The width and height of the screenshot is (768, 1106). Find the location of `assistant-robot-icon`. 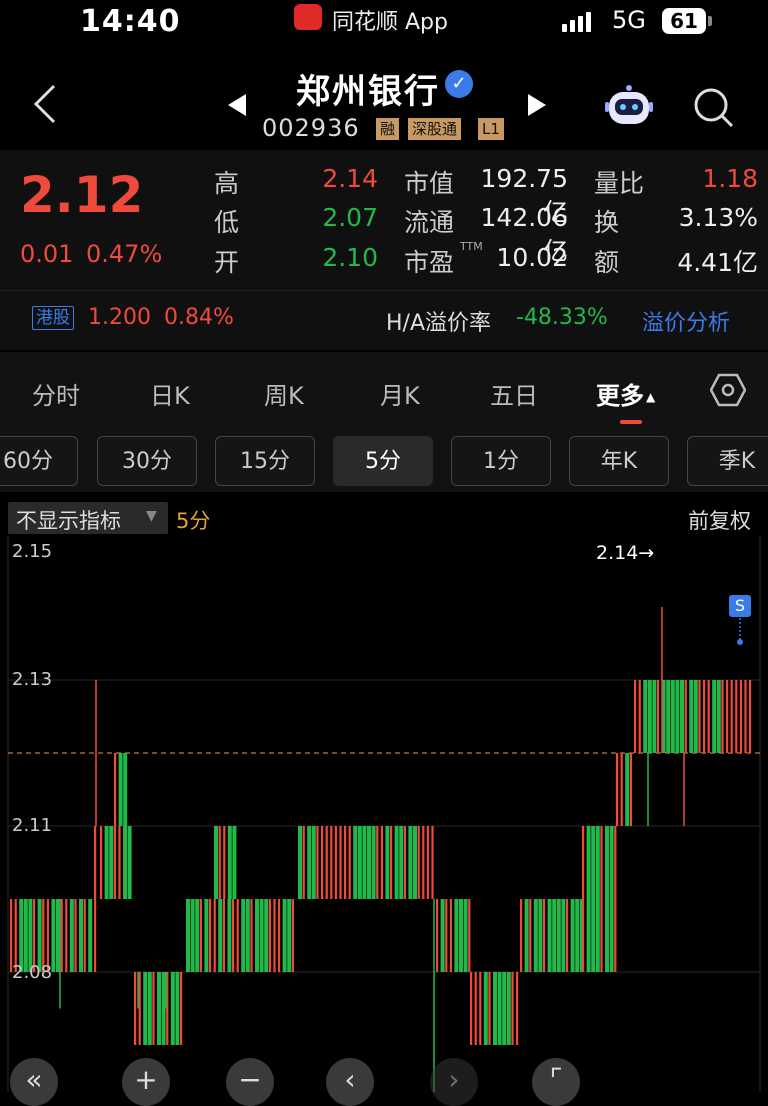

assistant-robot-icon is located at coordinates (629, 106).